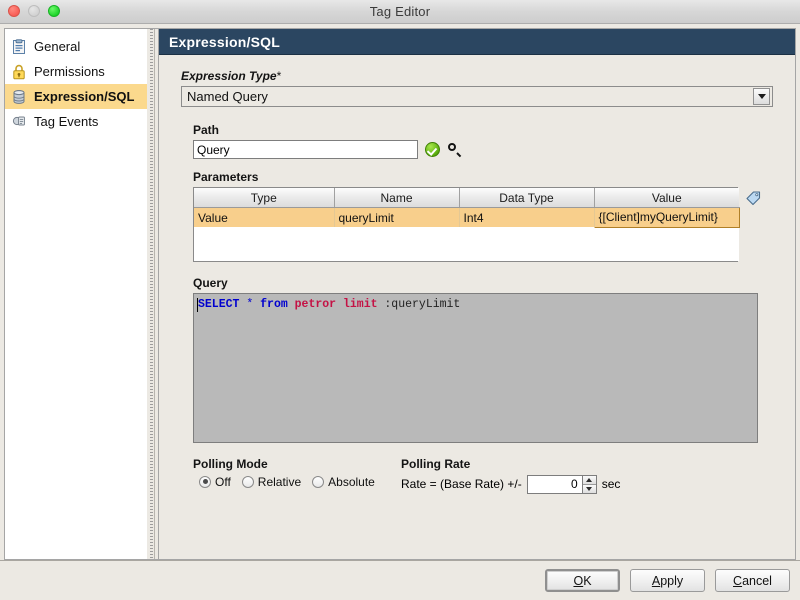 The height and width of the screenshot is (600, 800). What do you see at coordinates (400, 580) in the screenshot?
I see `dialog-footer: OK Apply Cancel` at bounding box center [400, 580].